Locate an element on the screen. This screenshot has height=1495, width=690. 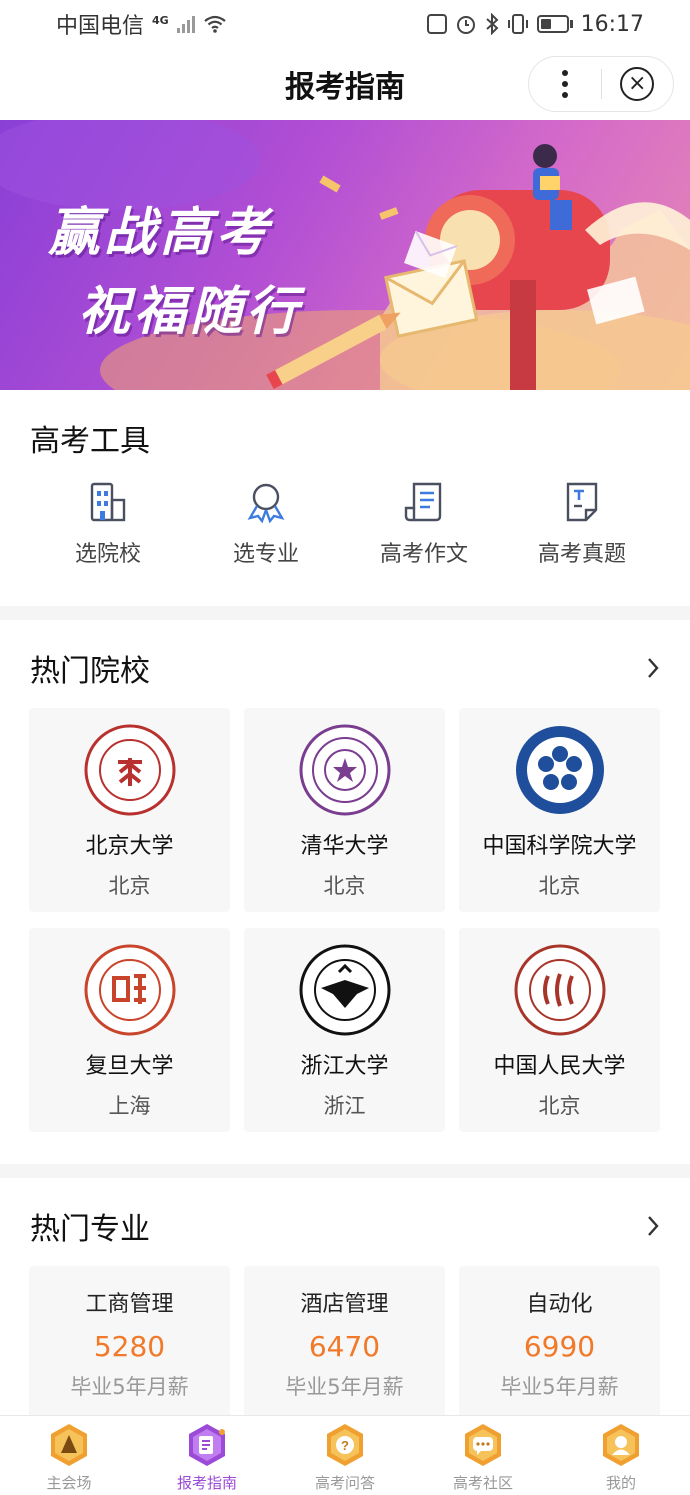
exam-tools-section: 高考工具 选院校 选专业 高考作文 高考真题 is located at coordinates (345, 498).